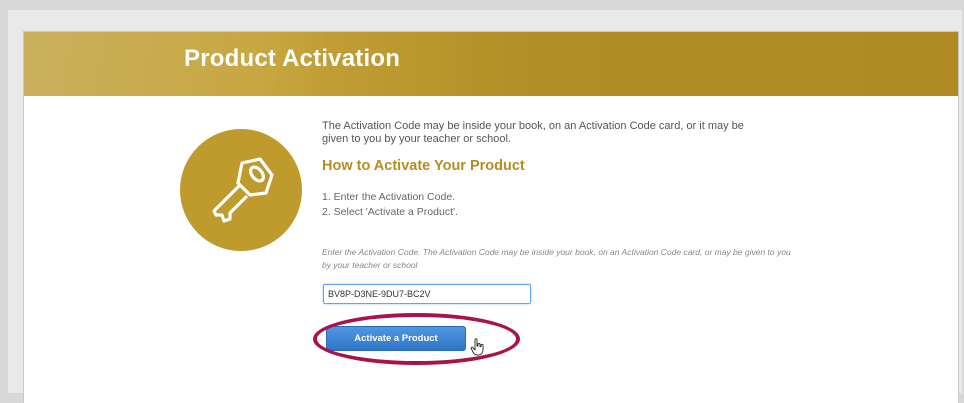 This screenshot has height=403, width=964. I want to click on activation-code-input, so click(427, 294).